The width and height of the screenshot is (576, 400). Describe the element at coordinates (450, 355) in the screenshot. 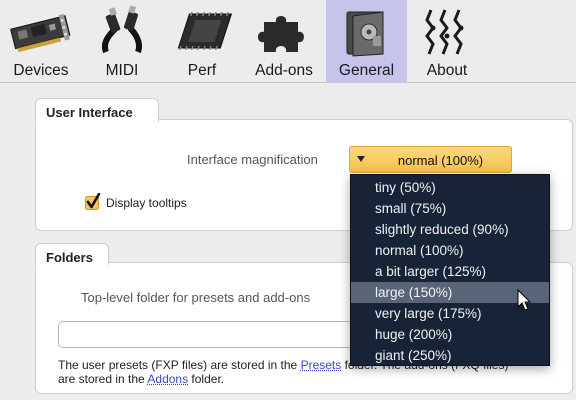

I see `dropdown-option: giant (250%)` at that location.